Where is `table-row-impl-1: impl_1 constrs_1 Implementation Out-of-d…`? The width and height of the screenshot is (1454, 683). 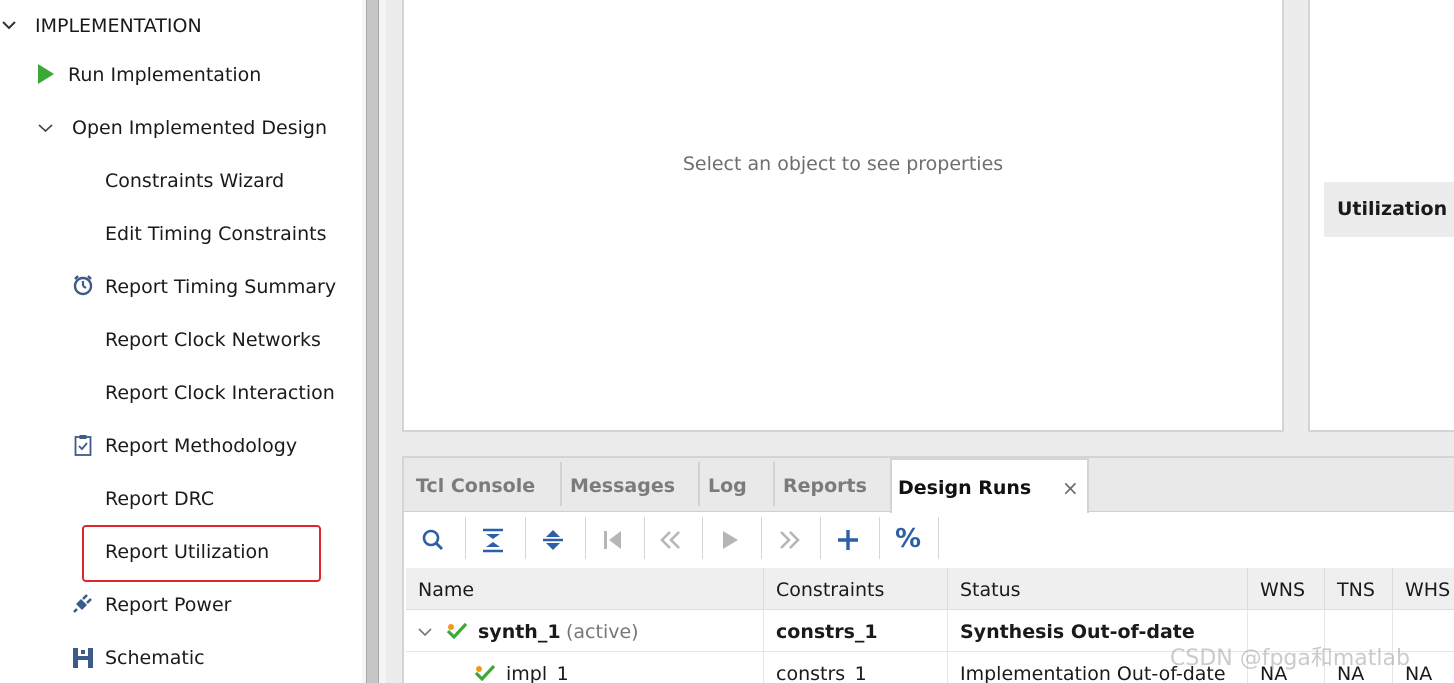 table-row-impl-1: impl_1 constrs_1 Implementation Out-of-d… is located at coordinates (930, 667).